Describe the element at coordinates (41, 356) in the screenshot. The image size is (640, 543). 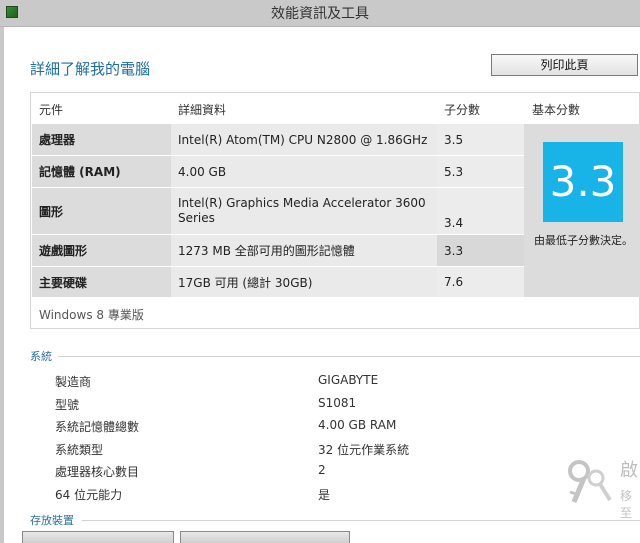
I see `system-section-heading: 系統` at that location.